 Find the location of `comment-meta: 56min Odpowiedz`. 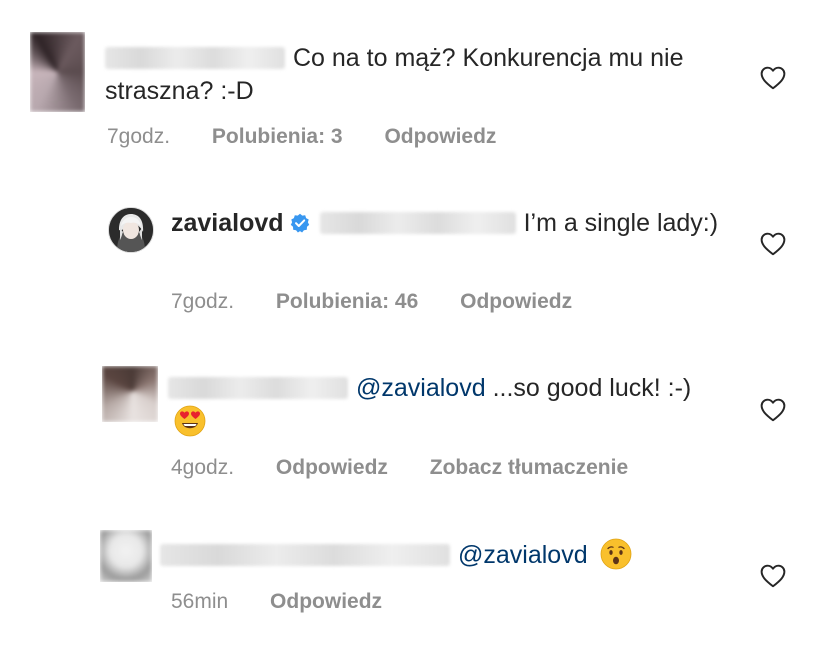

comment-meta: 56min Odpowiedz is located at coordinates (294, 602).